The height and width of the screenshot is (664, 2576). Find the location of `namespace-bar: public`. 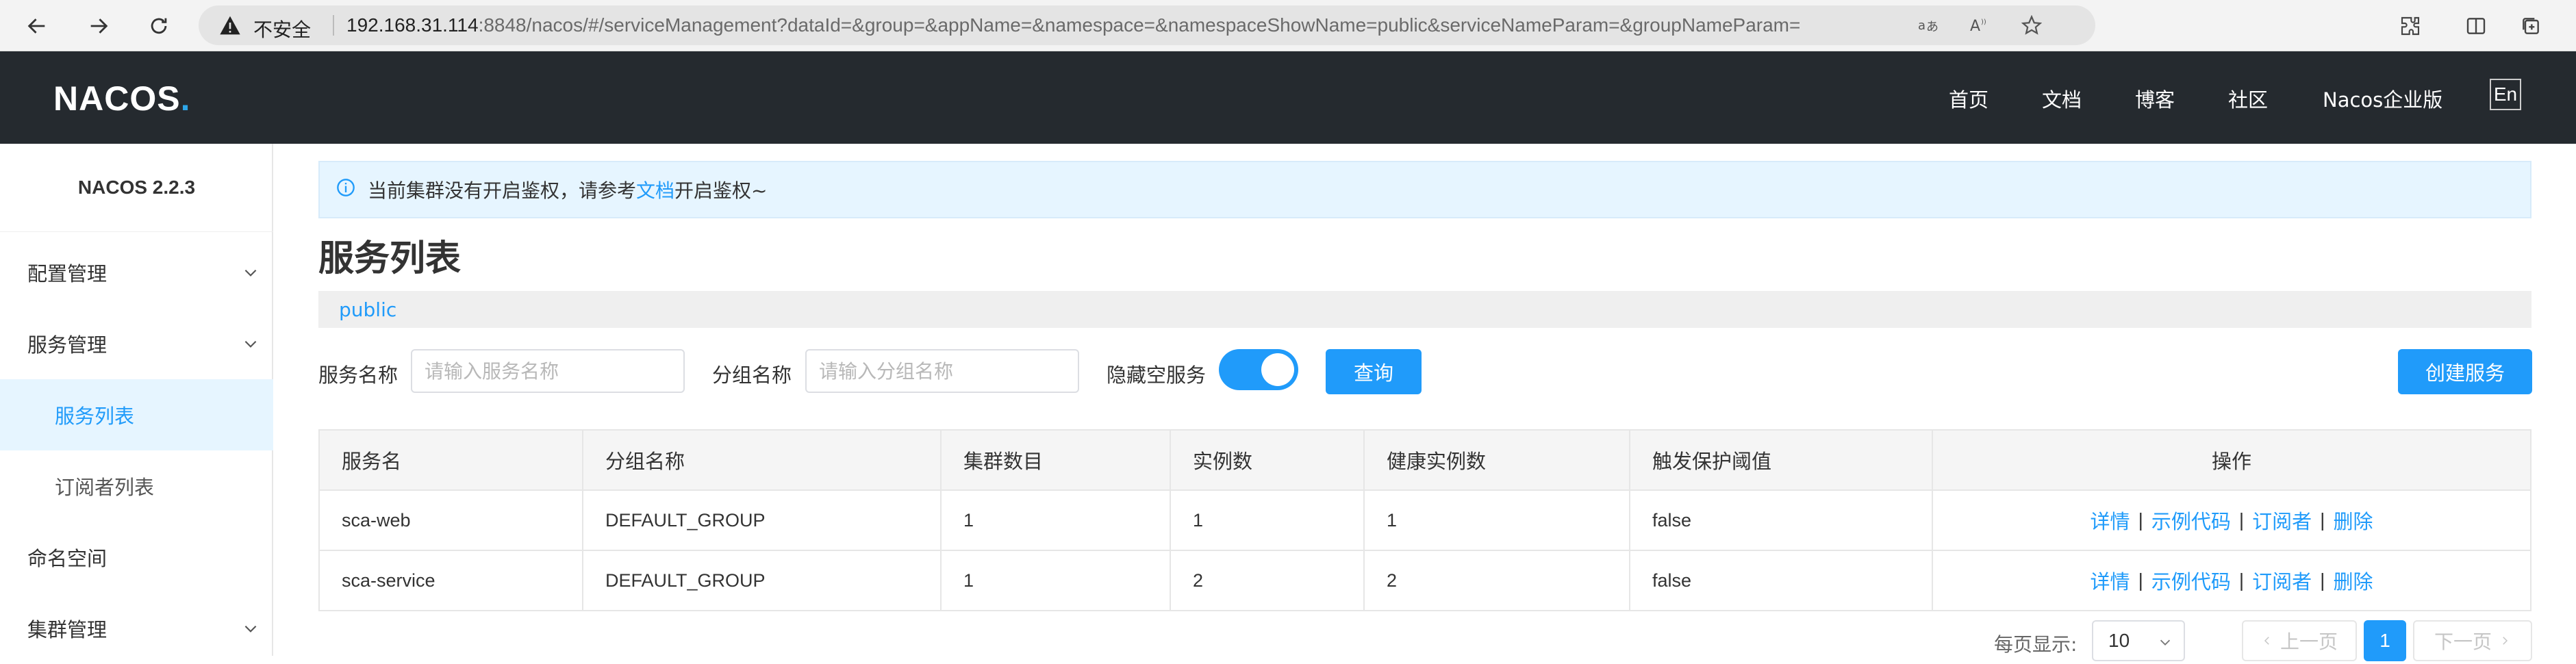

namespace-bar: public is located at coordinates (1424, 309).